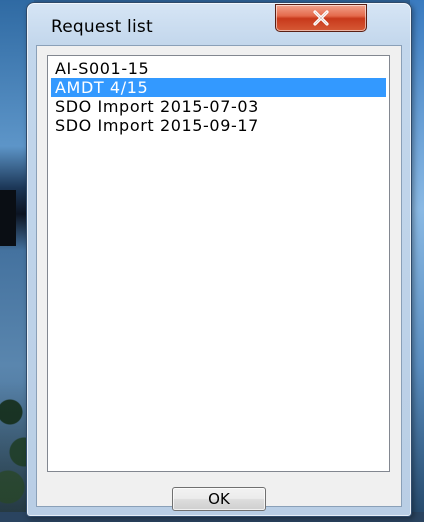 The height and width of the screenshot is (522, 424). I want to click on list-item: SDO Import 2015-09-17, so click(218, 125).